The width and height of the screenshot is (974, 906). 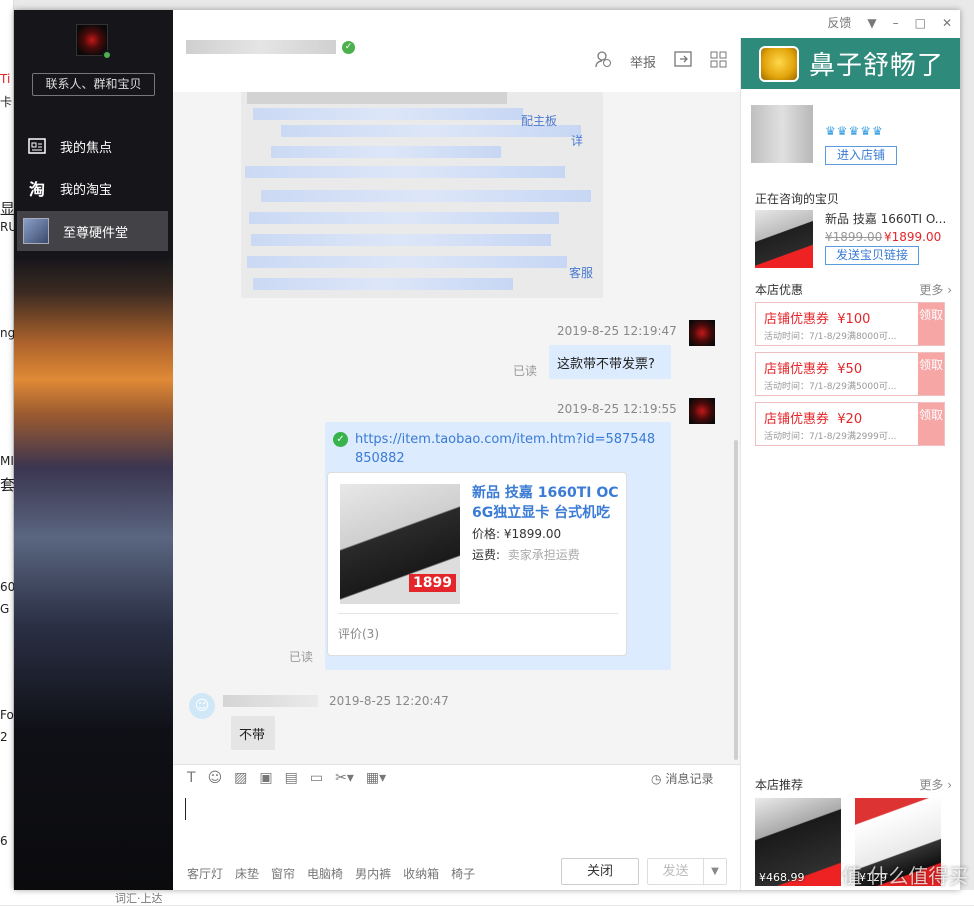 What do you see at coordinates (191, 778) in the screenshot?
I see `font-icon: T` at bounding box center [191, 778].